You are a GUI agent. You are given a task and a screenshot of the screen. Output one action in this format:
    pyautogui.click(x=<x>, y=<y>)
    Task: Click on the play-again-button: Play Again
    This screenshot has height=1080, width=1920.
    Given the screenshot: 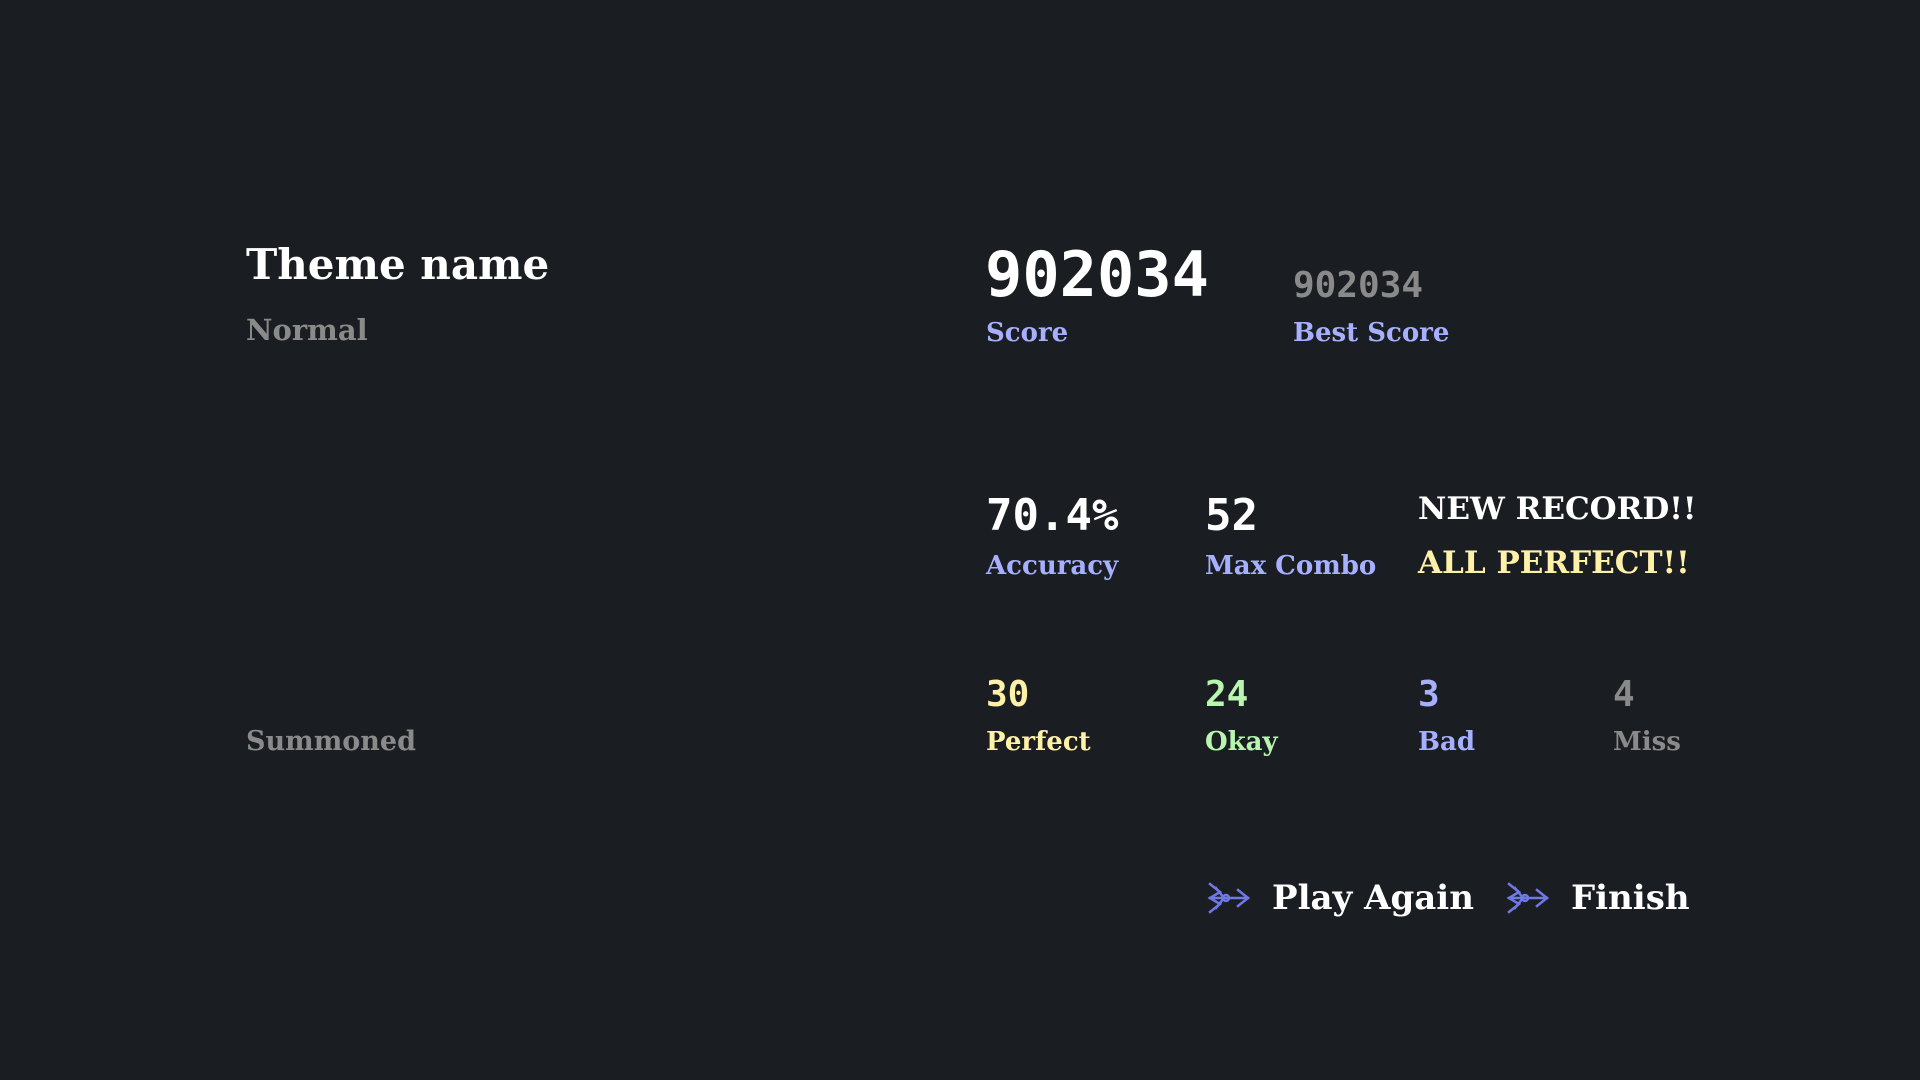 What is the action you would take?
    pyautogui.click(x=1339, y=898)
    